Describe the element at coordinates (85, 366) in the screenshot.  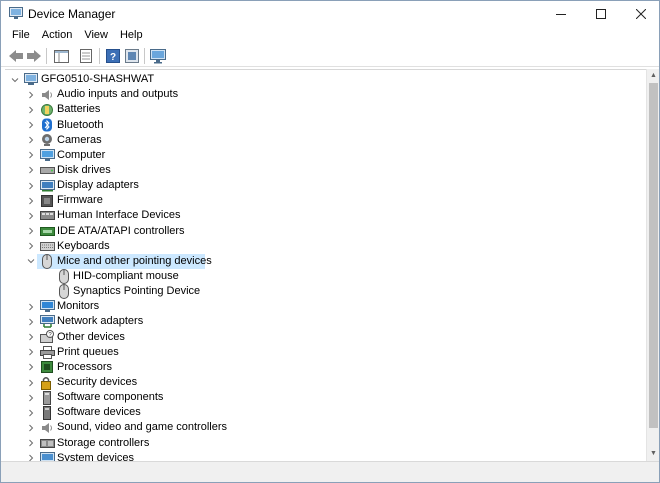
I see `tree-category-label: Processors` at that location.